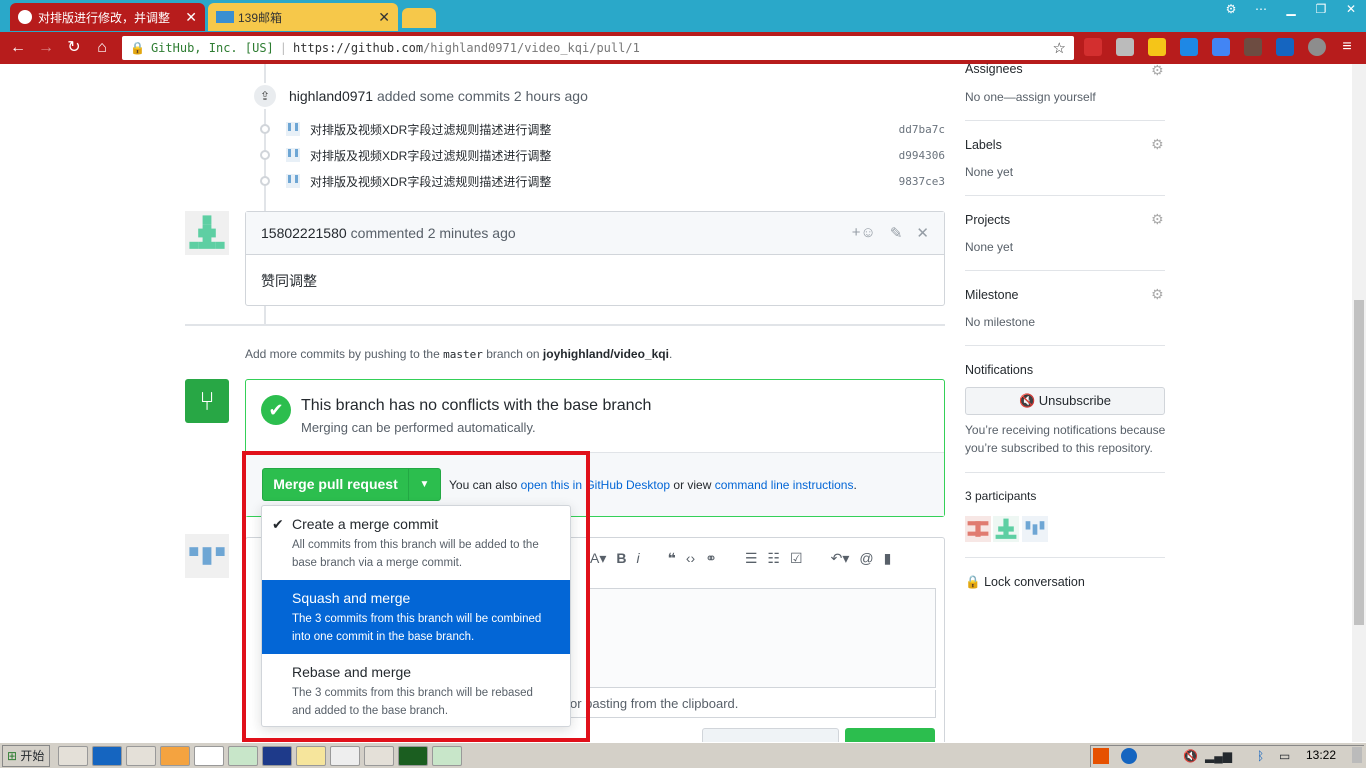 This screenshot has width=1366, height=768. Describe the element at coordinates (1351, 9) in the screenshot. I see `close-window-button: ✕` at that location.